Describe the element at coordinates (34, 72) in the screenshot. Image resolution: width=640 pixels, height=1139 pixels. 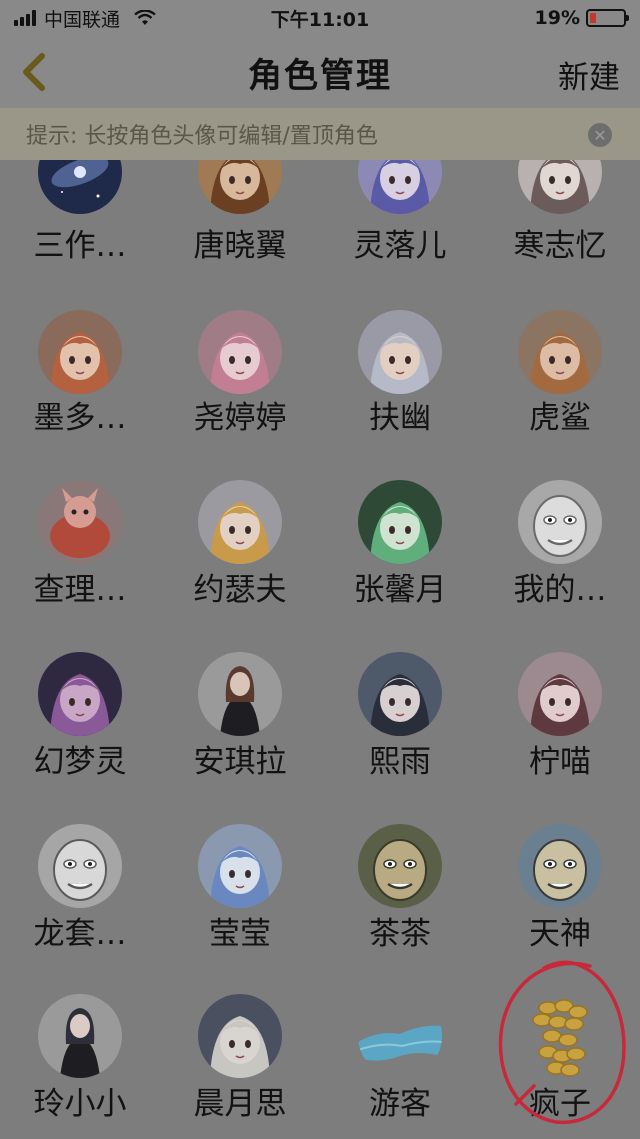
I see `back-chevron-icon` at that location.